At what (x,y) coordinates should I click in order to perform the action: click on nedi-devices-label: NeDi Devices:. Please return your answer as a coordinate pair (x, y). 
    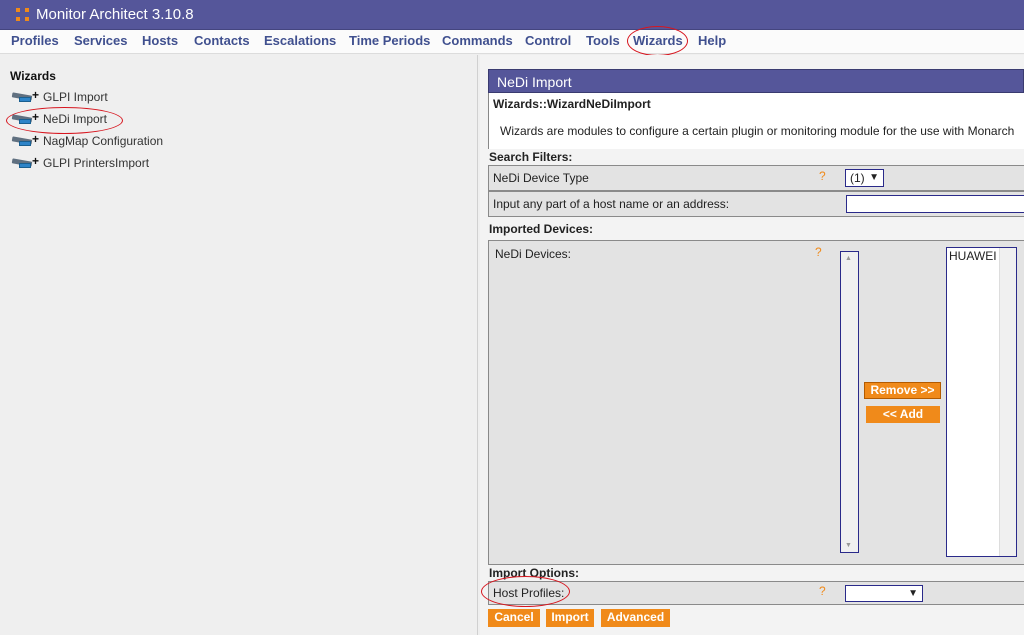
    Looking at the image, I should click on (533, 254).